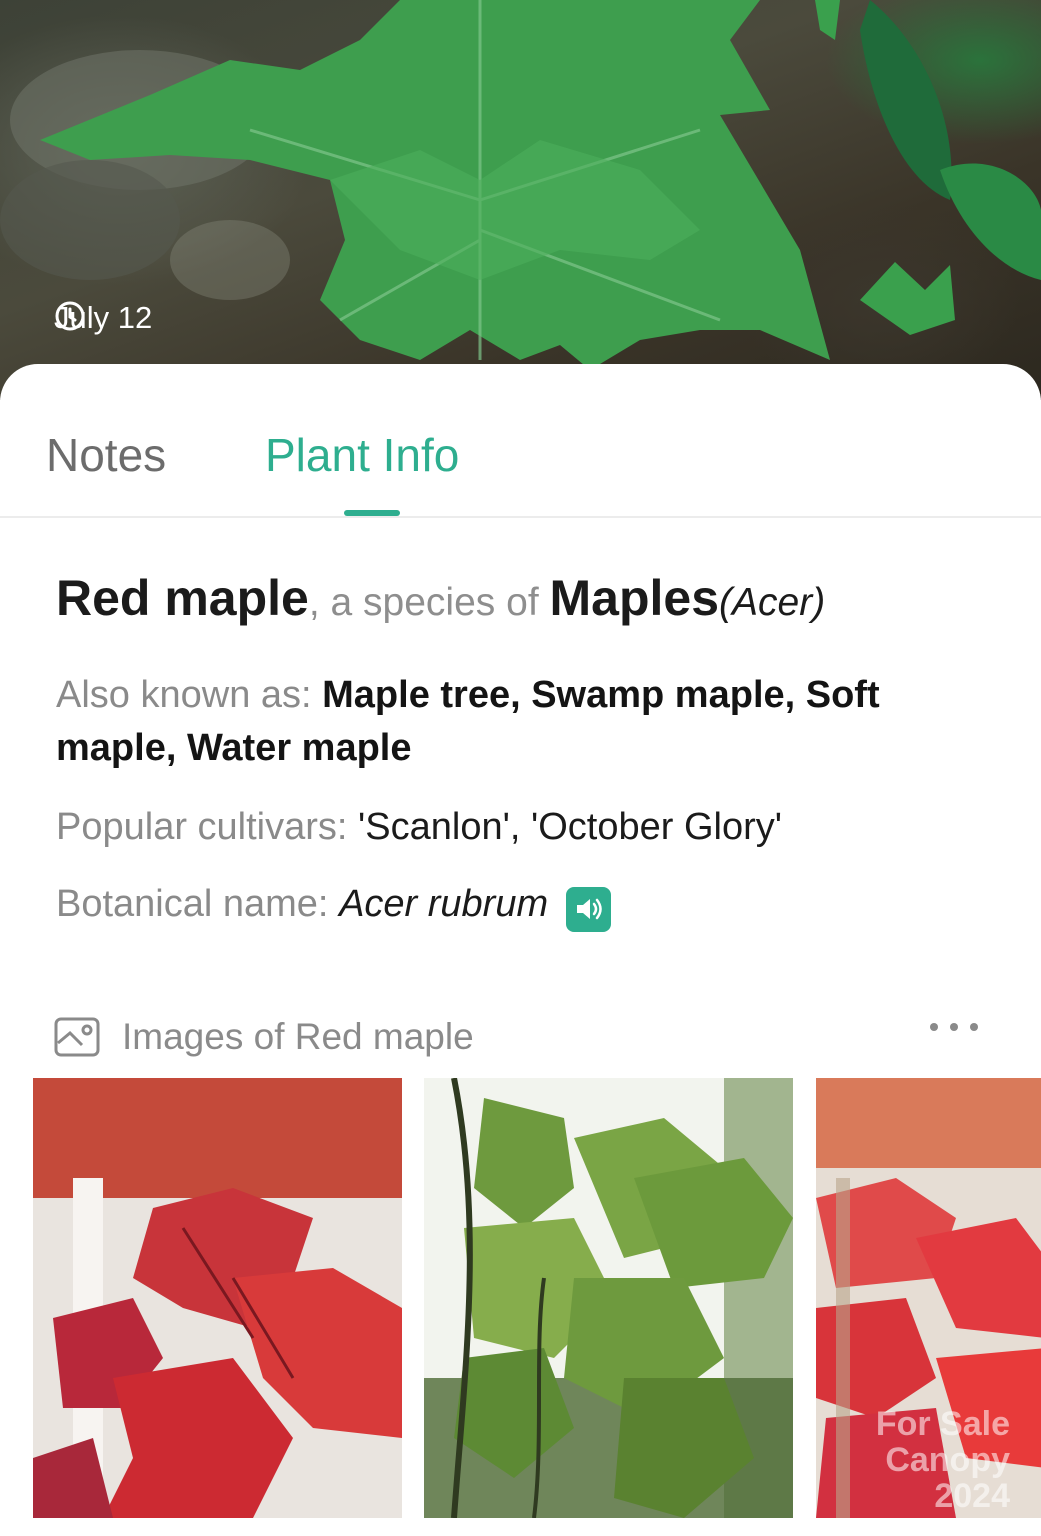 Image resolution: width=1041 pixels, height=1536 pixels. Describe the element at coordinates (182, 598) in the screenshot. I see `common-name: Red maple` at that location.